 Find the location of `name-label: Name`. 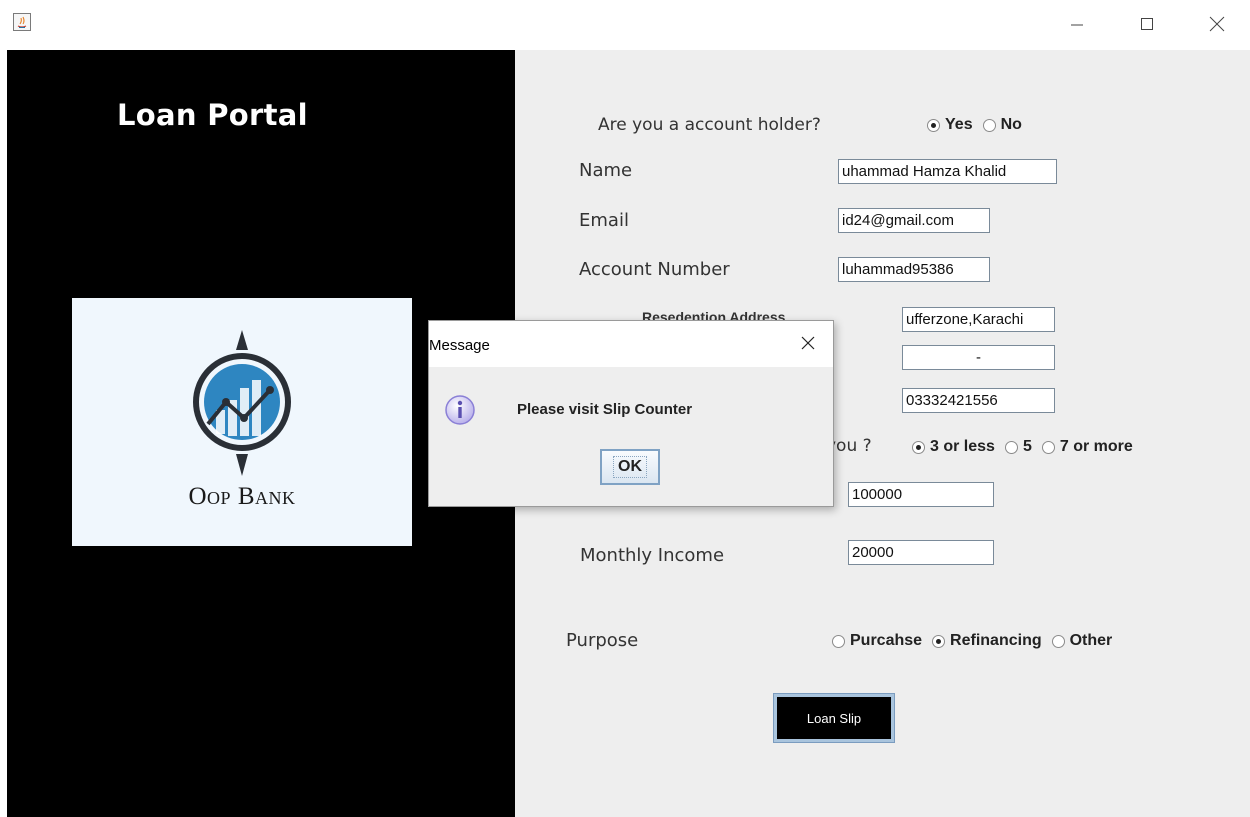

name-label: Name is located at coordinates (606, 170).